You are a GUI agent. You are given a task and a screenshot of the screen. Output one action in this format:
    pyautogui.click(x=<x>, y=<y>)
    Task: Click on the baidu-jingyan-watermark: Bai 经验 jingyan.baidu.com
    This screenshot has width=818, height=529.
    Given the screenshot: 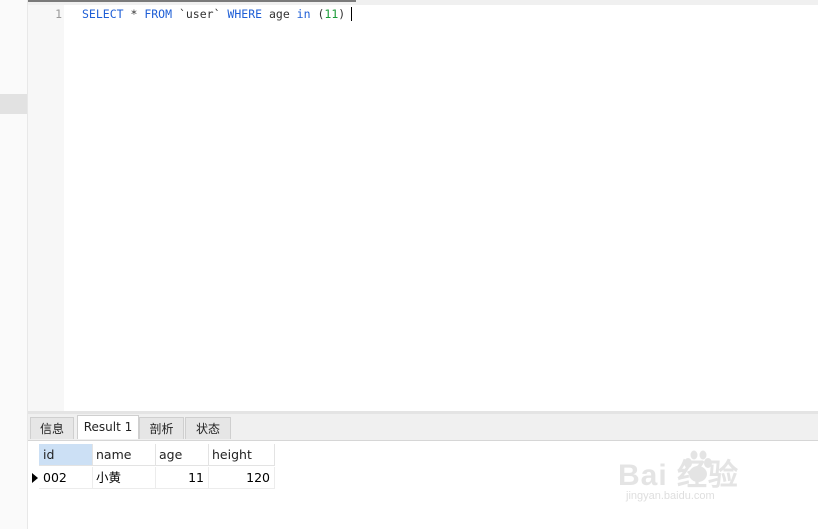 What is the action you would take?
    pyautogui.click(x=705, y=478)
    